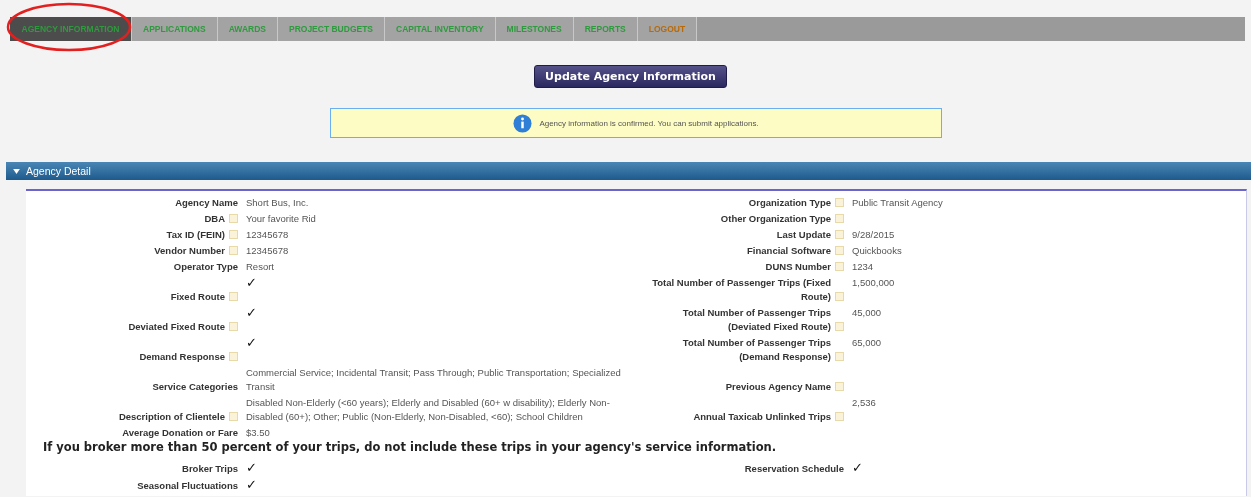  Describe the element at coordinates (197, 297) in the screenshot. I see `field-label: Fixed Route` at that location.